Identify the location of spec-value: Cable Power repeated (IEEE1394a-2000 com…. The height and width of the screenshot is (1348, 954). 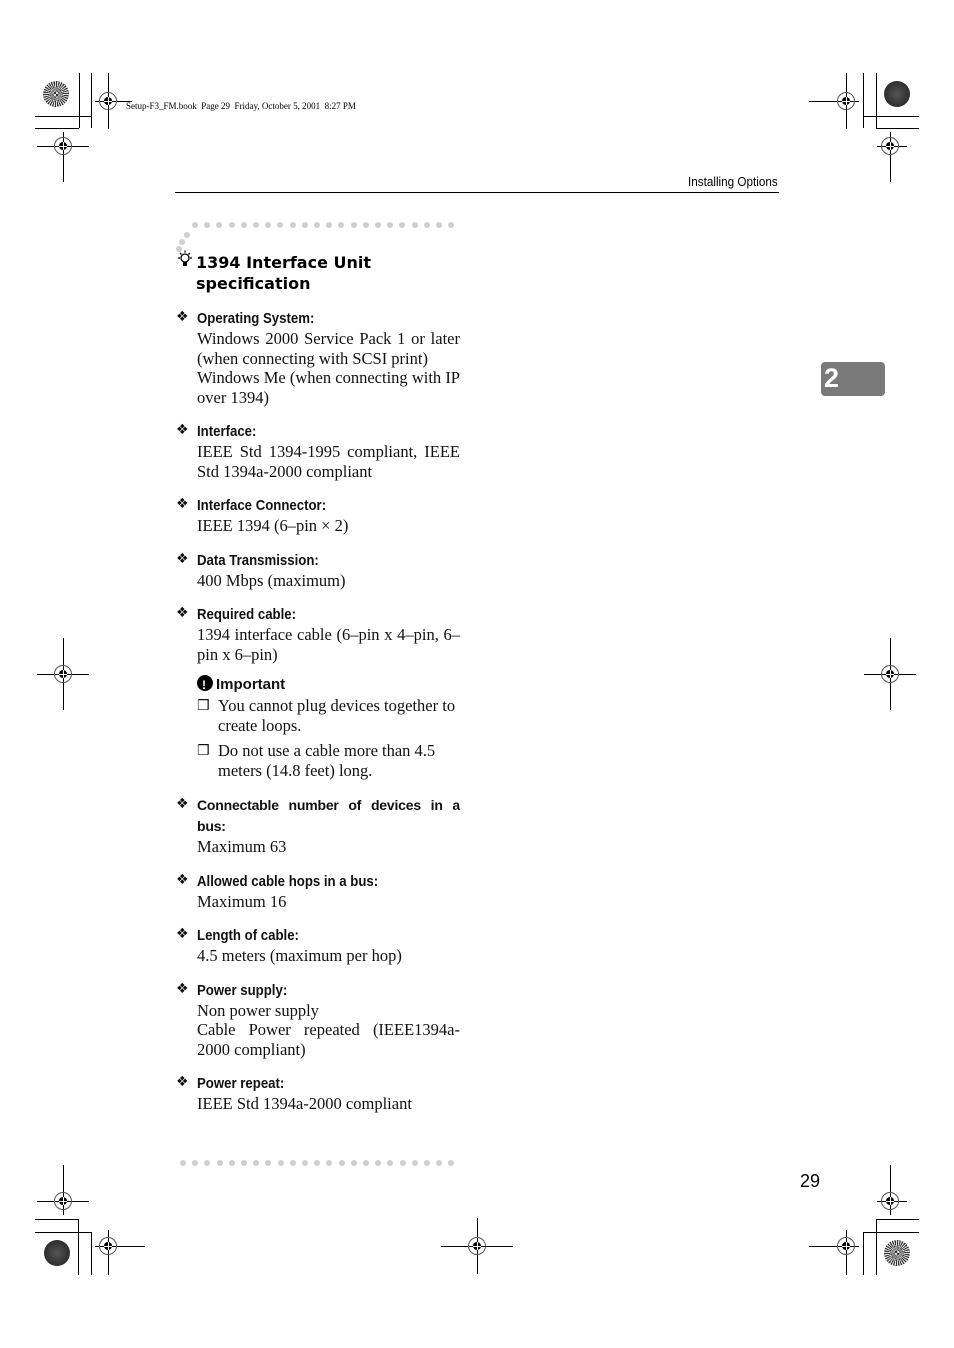
(328, 1039).